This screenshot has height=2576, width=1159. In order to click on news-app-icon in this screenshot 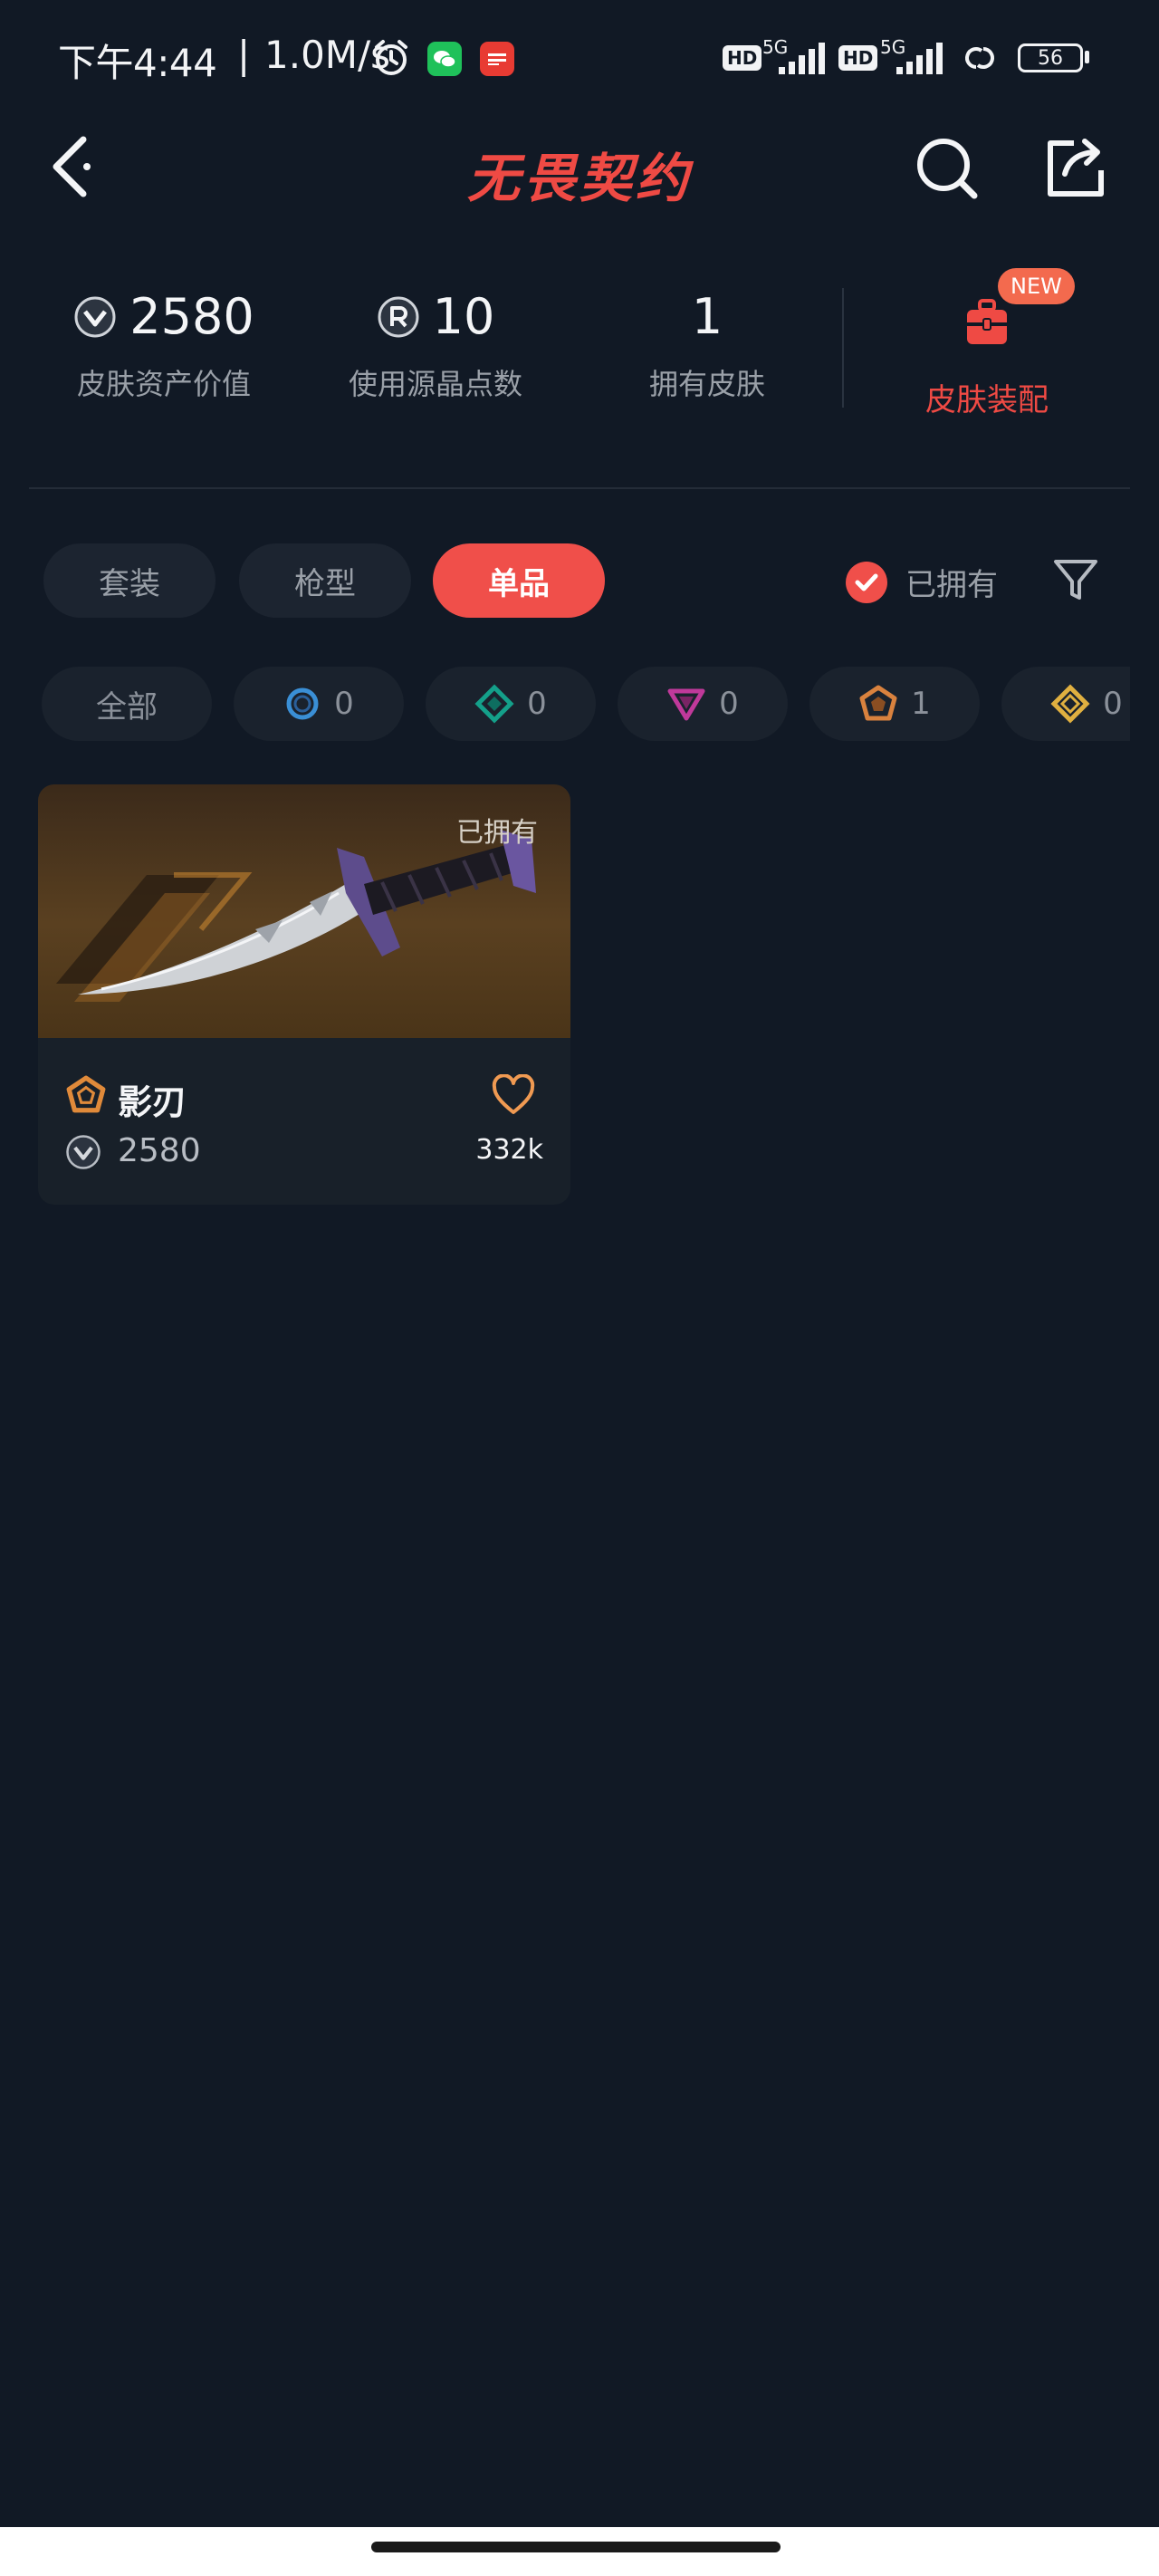, I will do `click(497, 59)`.